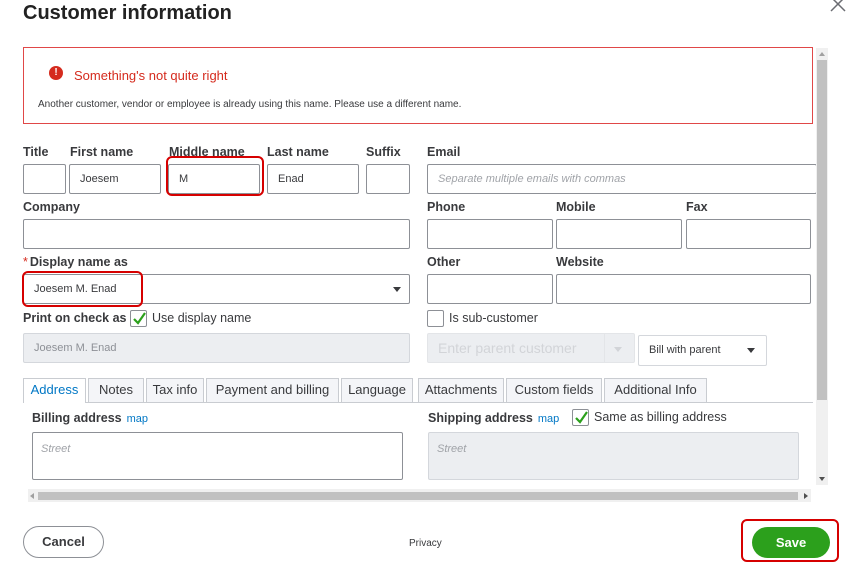 Image resolution: width=868 pixels, height=576 pixels. What do you see at coordinates (216, 348) in the screenshot?
I see `print-on-check-input: Joesem M. Enad` at bounding box center [216, 348].